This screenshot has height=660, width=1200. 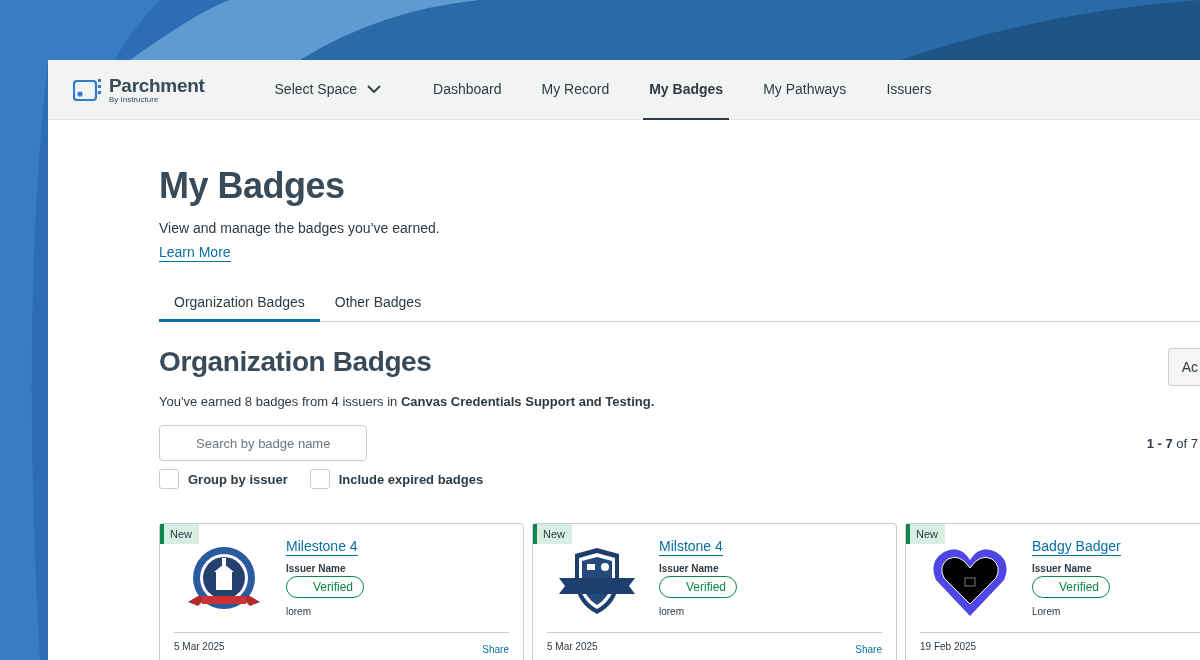 What do you see at coordinates (157, 85) in the screenshot?
I see `brand-name: Parchment` at bounding box center [157, 85].